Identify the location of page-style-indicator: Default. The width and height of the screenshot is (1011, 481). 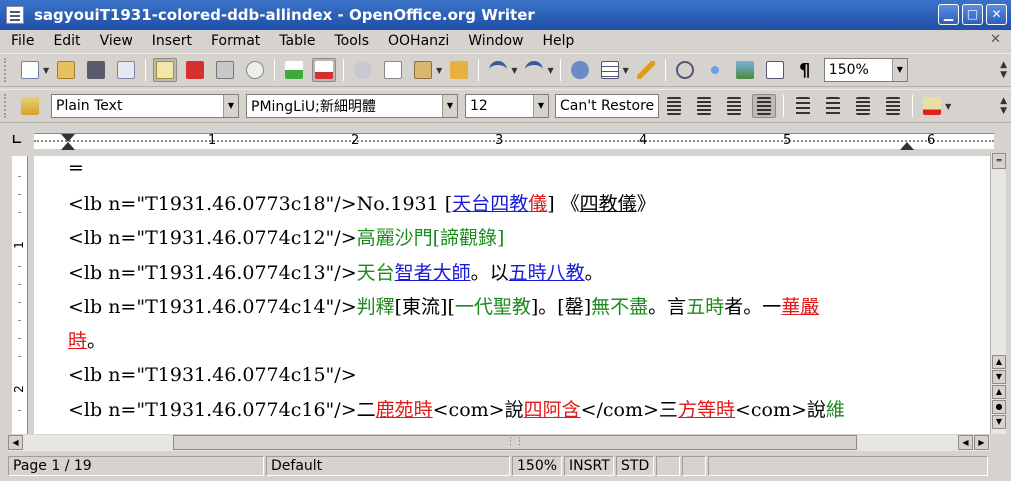
(388, 466).